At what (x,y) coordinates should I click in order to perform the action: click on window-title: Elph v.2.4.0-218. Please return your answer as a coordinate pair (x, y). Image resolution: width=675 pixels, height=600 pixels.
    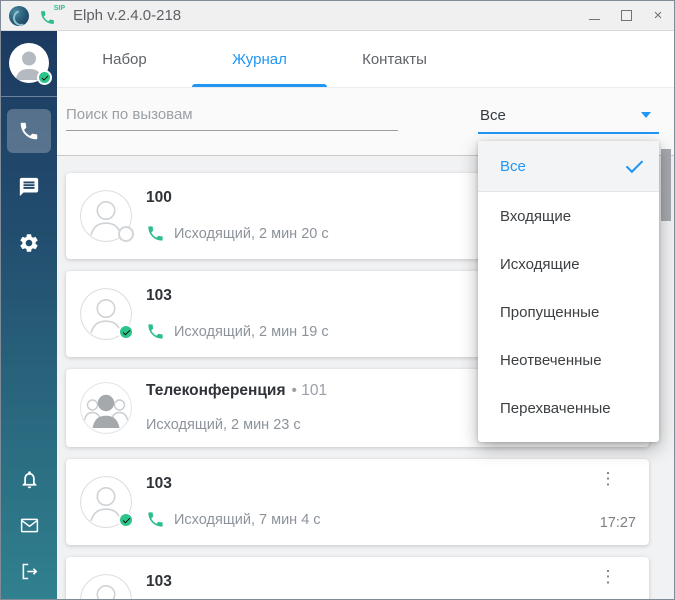
    Looking at the image, I should click on (127, 15).